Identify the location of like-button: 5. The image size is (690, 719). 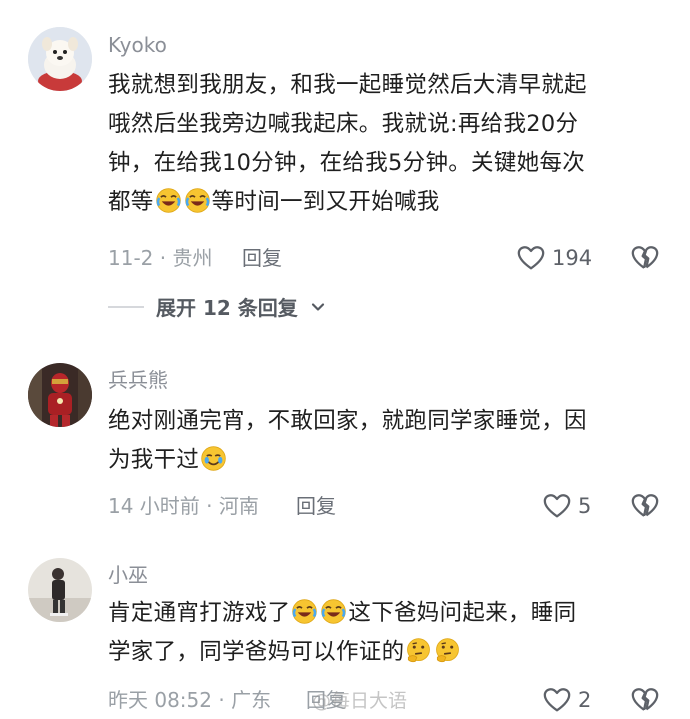
(566, 506).